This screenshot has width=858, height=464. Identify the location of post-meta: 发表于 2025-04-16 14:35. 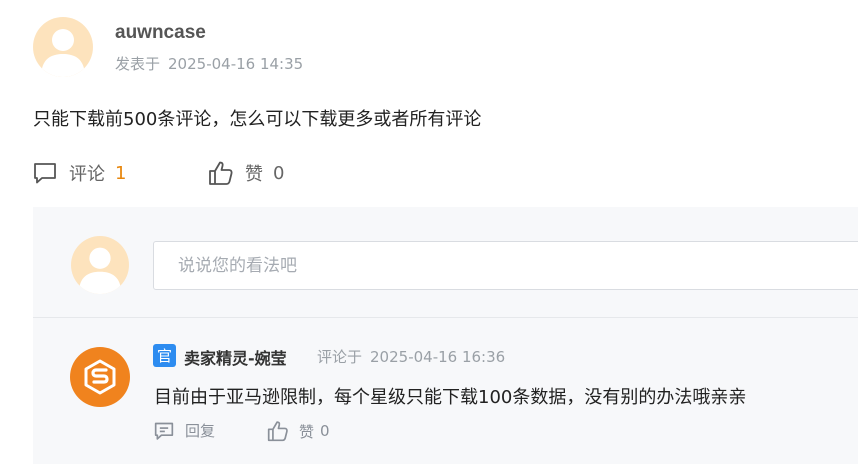
(209, 63).